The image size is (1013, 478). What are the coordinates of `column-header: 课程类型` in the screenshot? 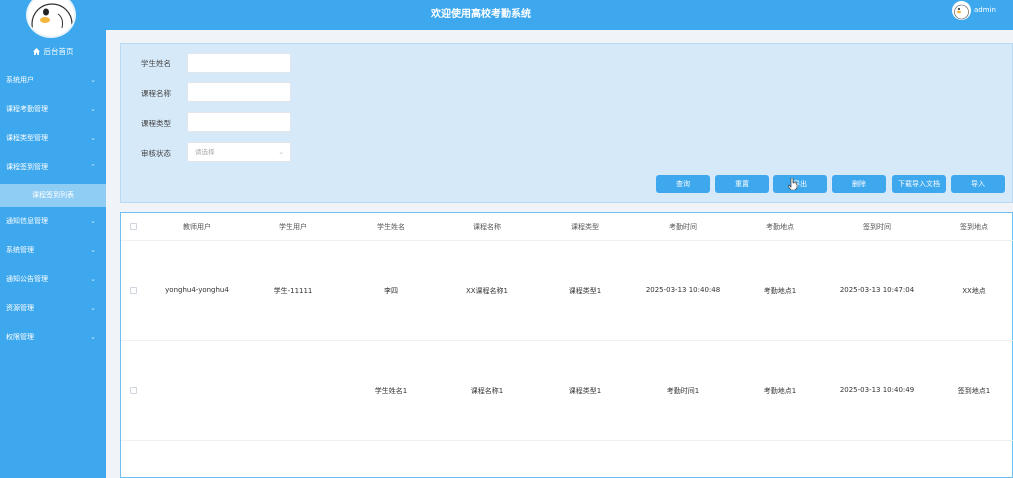 It's located at (585, 227).